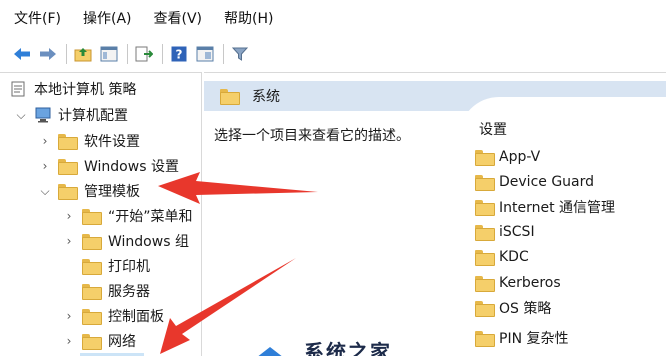 The width and height of the screenshot is (666, 356). Describe the element at coordinates (131, 167) in the screenshot. I see `tree-label: Windows 设置` at that location.